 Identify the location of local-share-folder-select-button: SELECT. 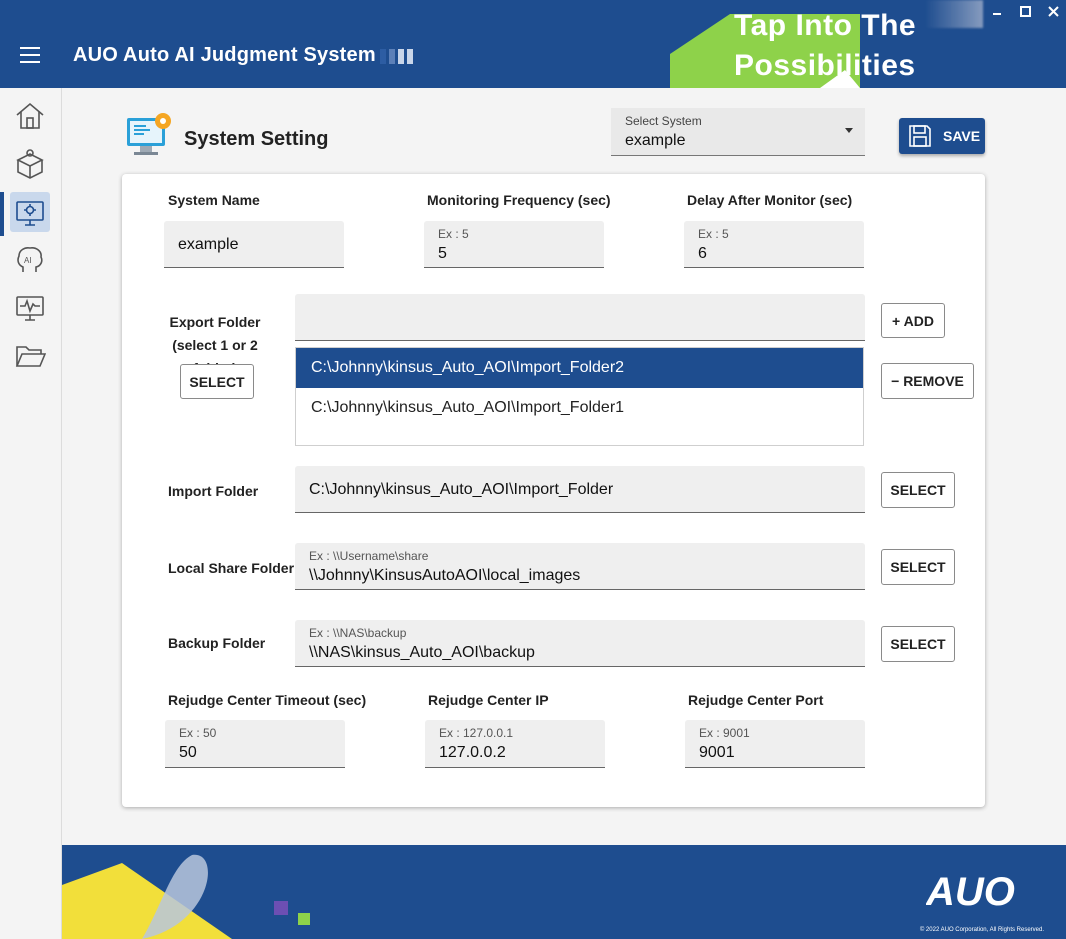
(918, 567).